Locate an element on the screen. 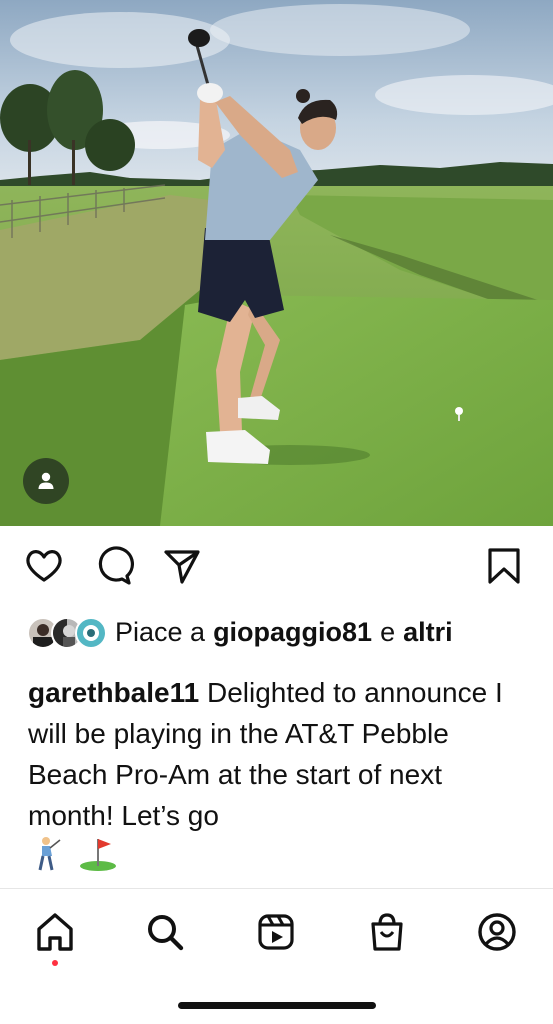  paper-plane-icon is located at coordinates (182, 567).